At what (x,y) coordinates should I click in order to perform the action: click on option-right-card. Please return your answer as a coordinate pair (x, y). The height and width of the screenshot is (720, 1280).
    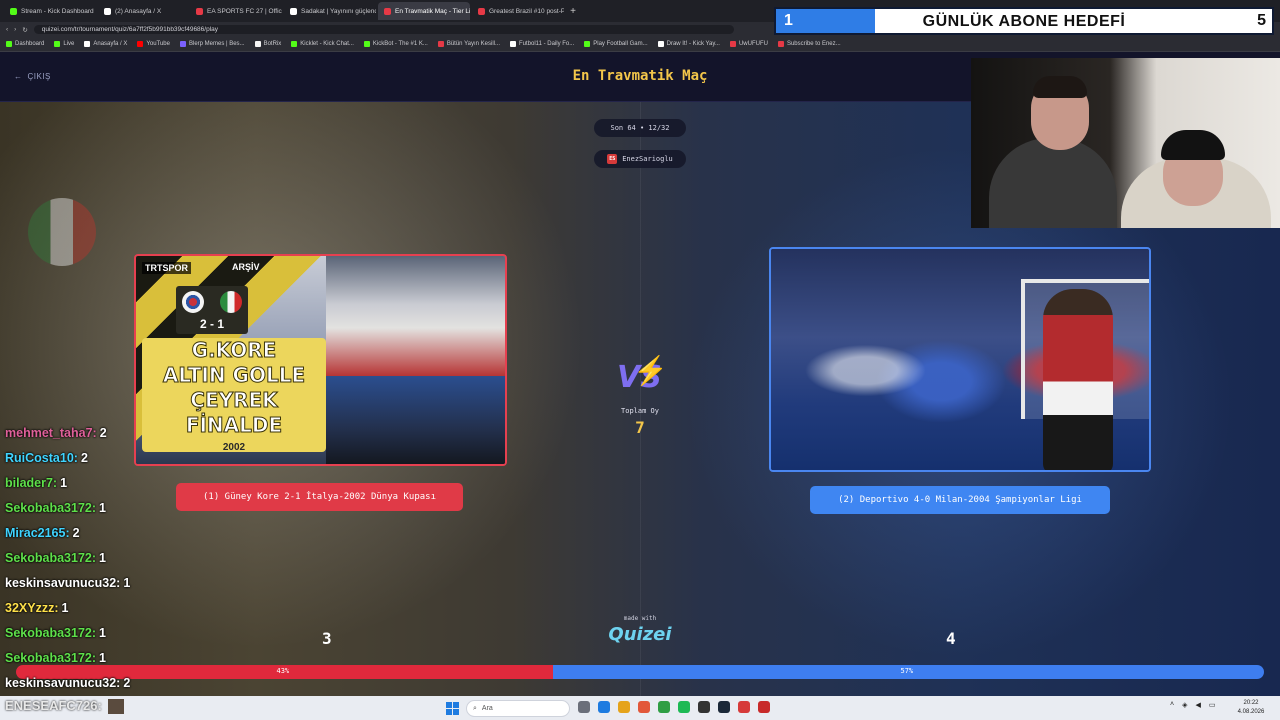
    Looking at the image, I should click on (960, 359).